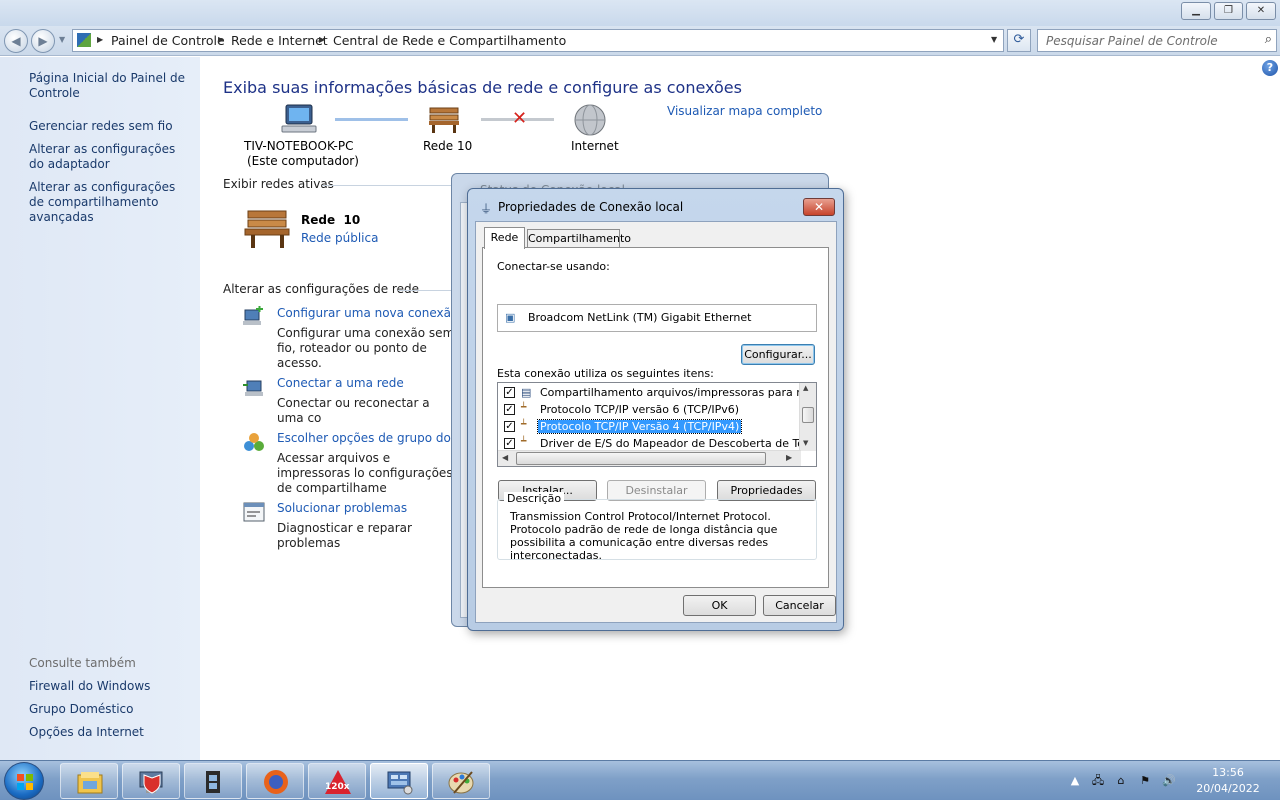  Describe the element at coordinates (254, 512) in the screenshot. I see `troubleshoot-icon` at that location.